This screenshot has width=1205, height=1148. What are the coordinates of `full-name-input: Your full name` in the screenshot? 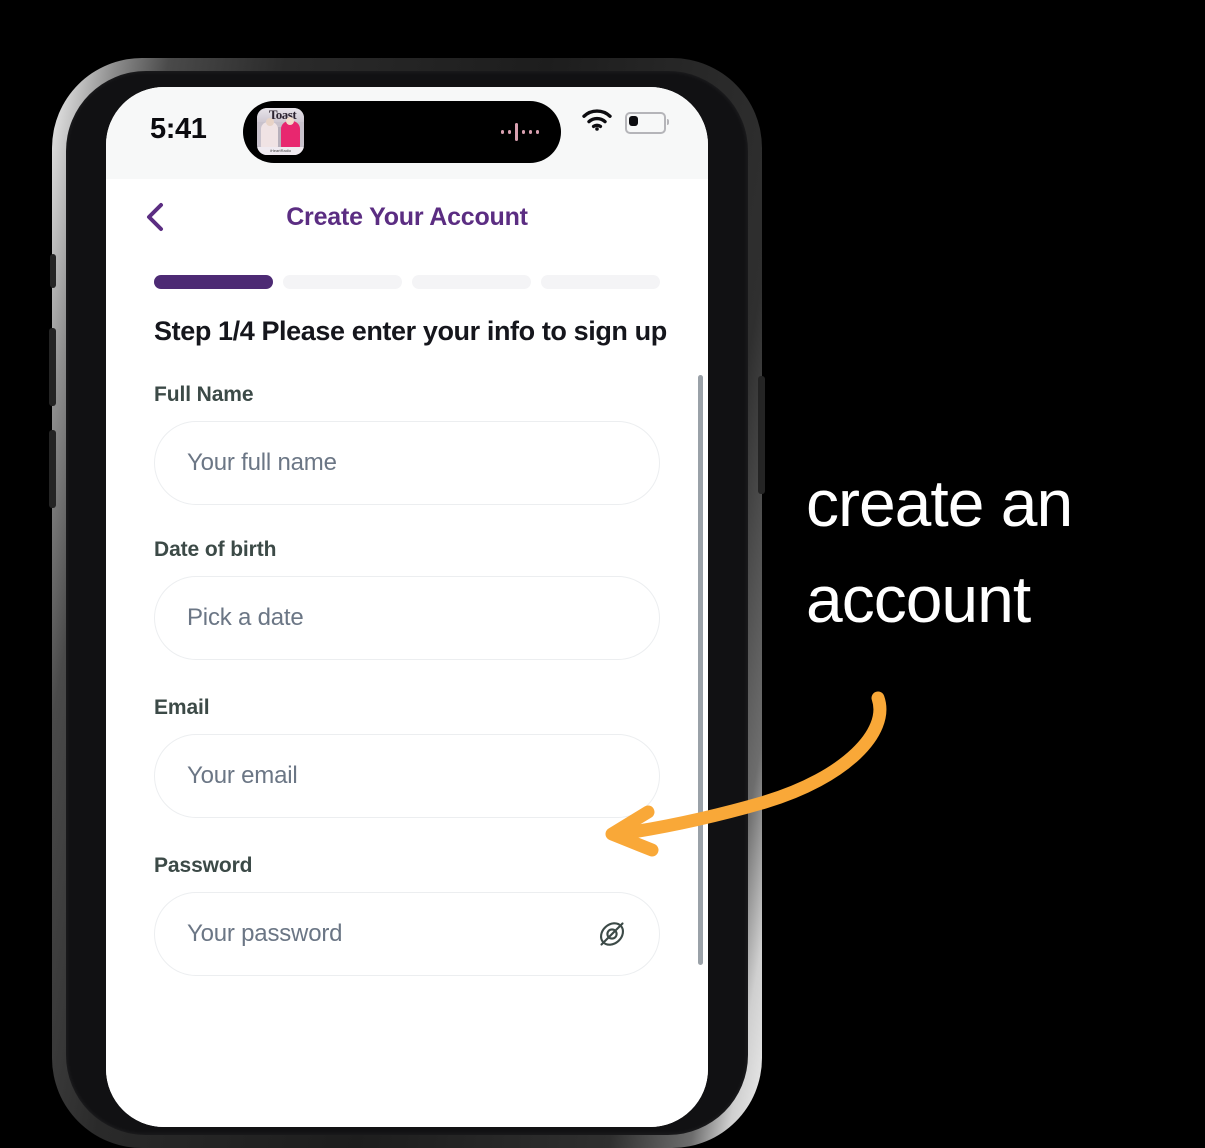 It's located at (407, 463).